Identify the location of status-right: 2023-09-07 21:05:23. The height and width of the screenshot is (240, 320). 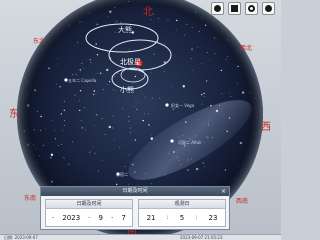
(201, 237).